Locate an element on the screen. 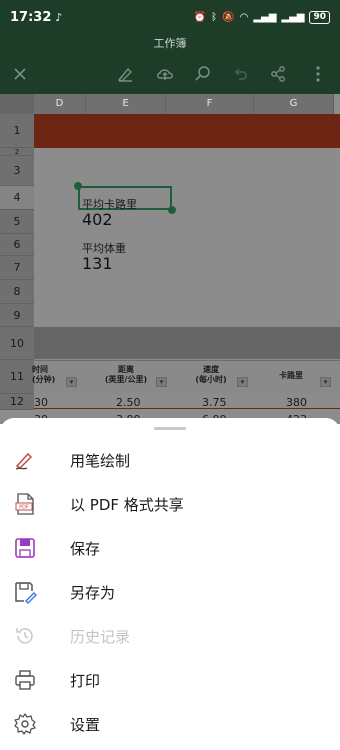 The width and height of the screenshot is (340, 750). row-header-11: 11 is located at coordinates (17, 377).